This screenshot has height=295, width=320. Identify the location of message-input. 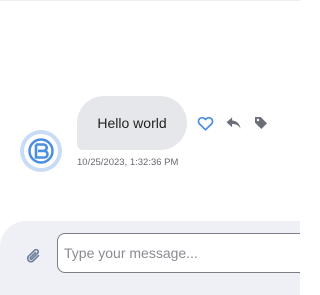
(179, 253).